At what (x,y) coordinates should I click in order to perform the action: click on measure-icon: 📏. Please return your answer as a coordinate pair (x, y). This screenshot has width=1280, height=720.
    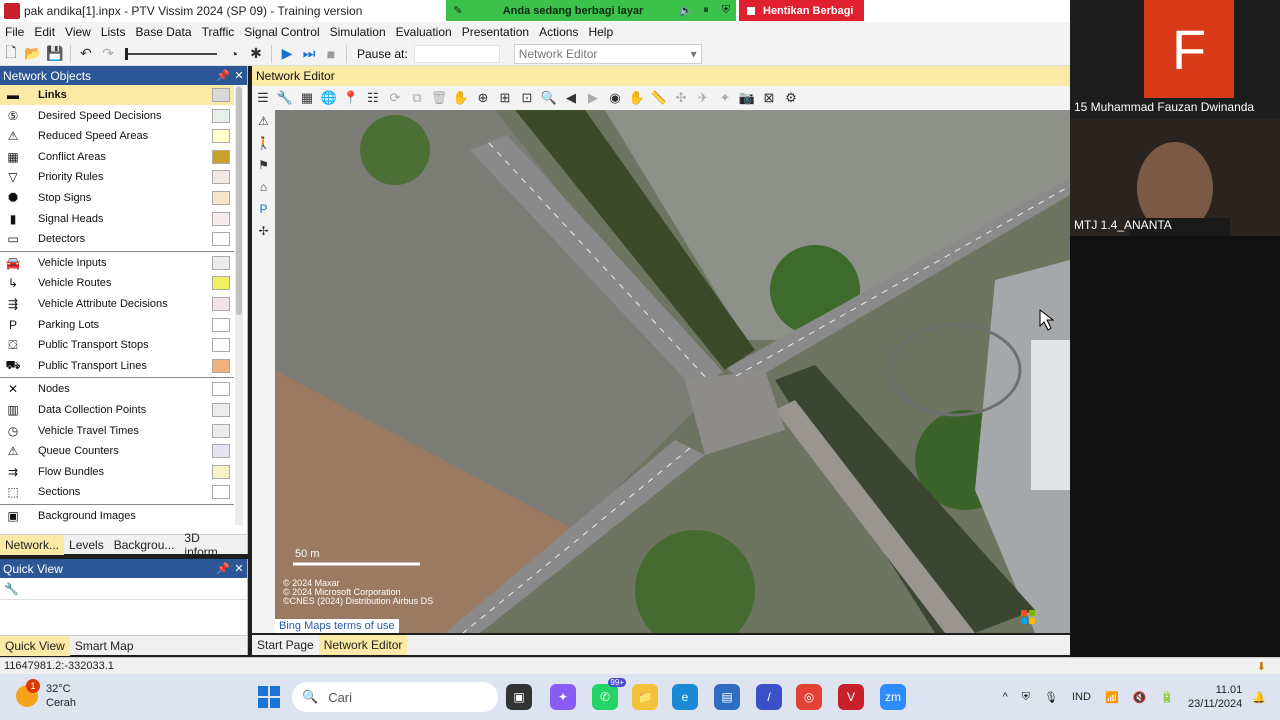
    Looking at the image, I should click on (659, 98).